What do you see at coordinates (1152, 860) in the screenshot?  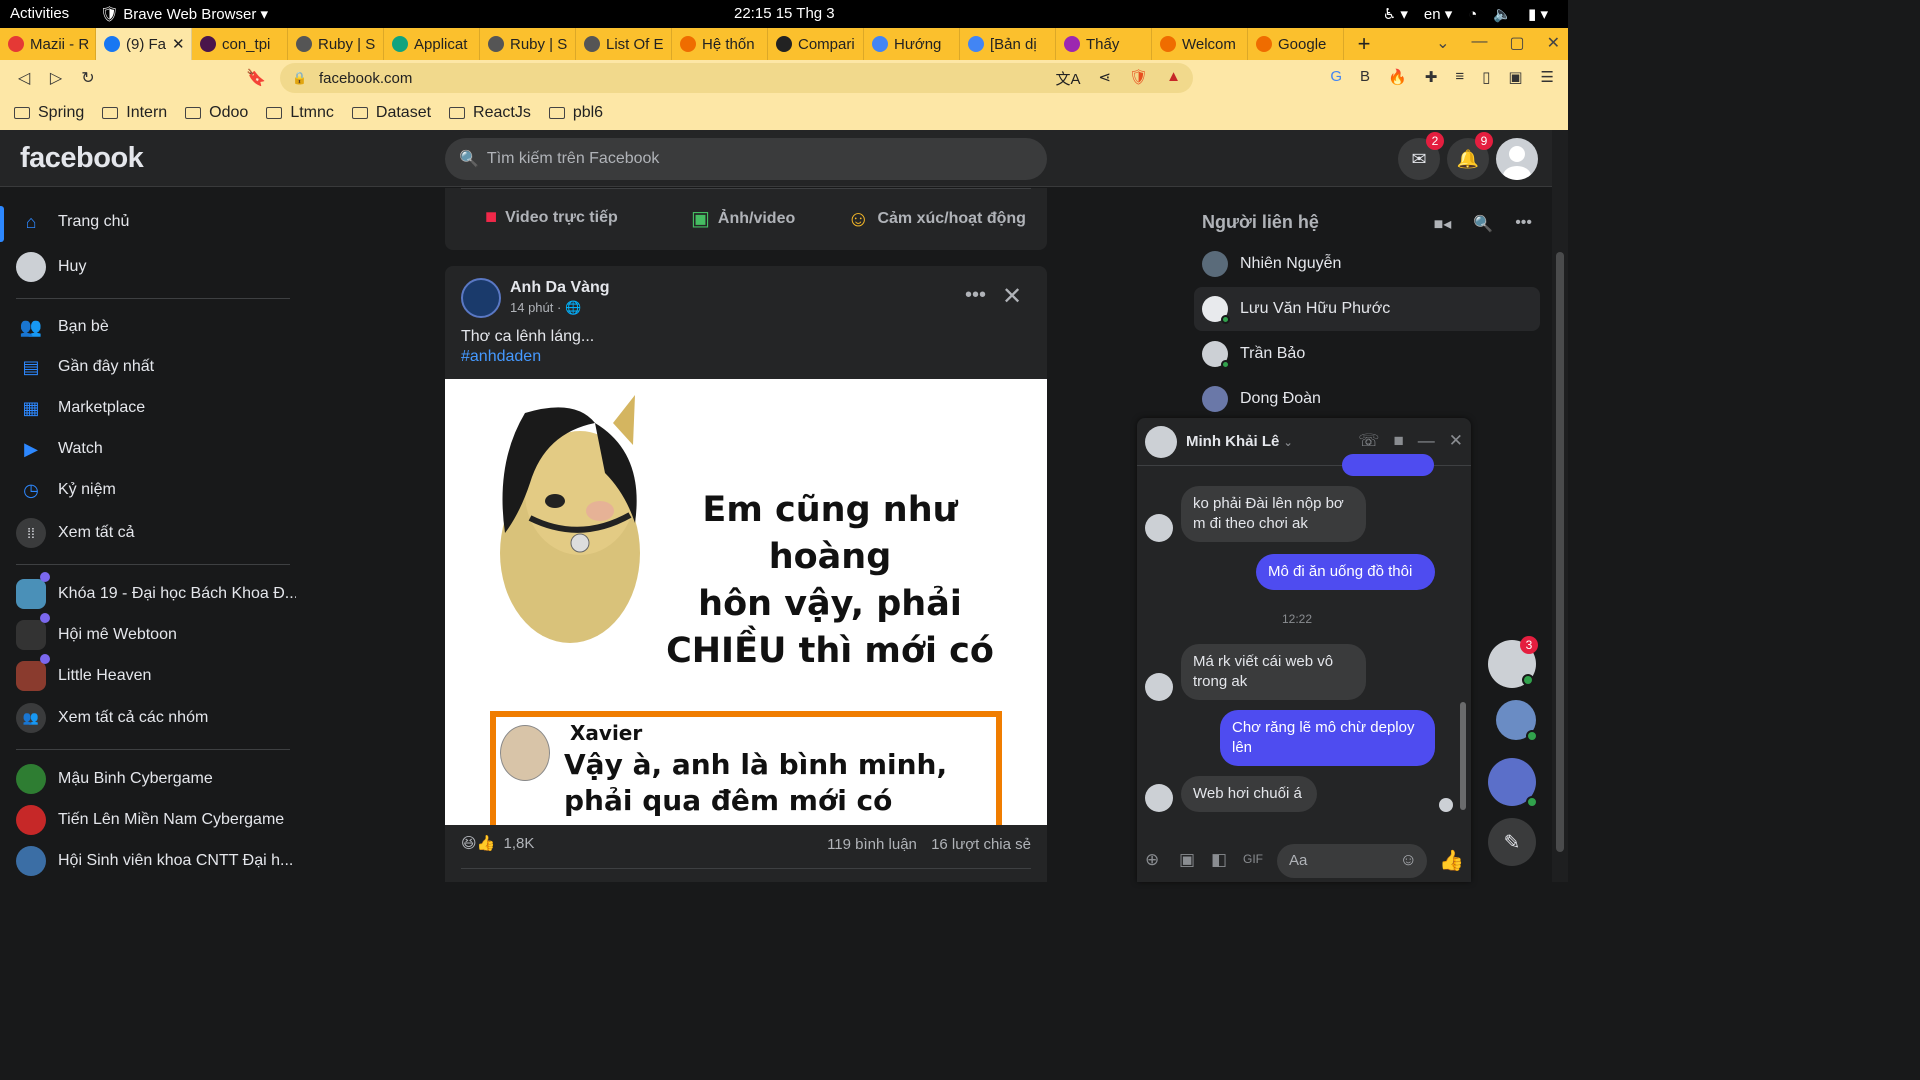 I see `plus-icon: ⊕` at bounding box center [1152, 860].